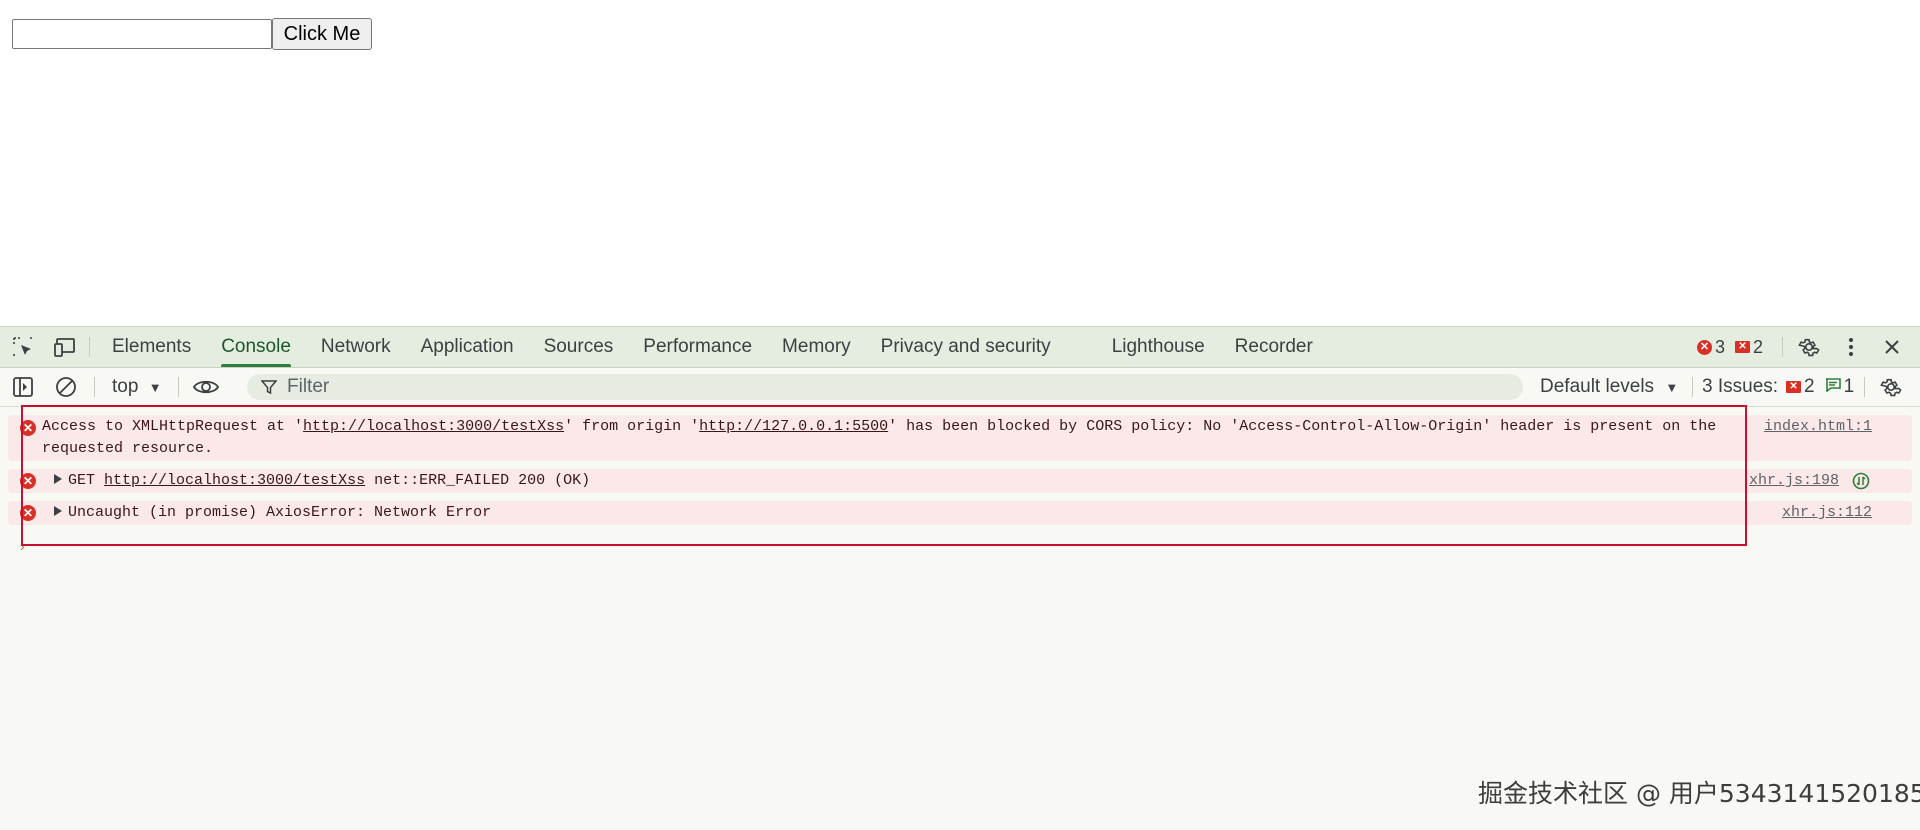  What do you see at coordinates (1809, 347) in the screenshot?
I see `settings-gear-icon` at bounding box center [1809, 347].